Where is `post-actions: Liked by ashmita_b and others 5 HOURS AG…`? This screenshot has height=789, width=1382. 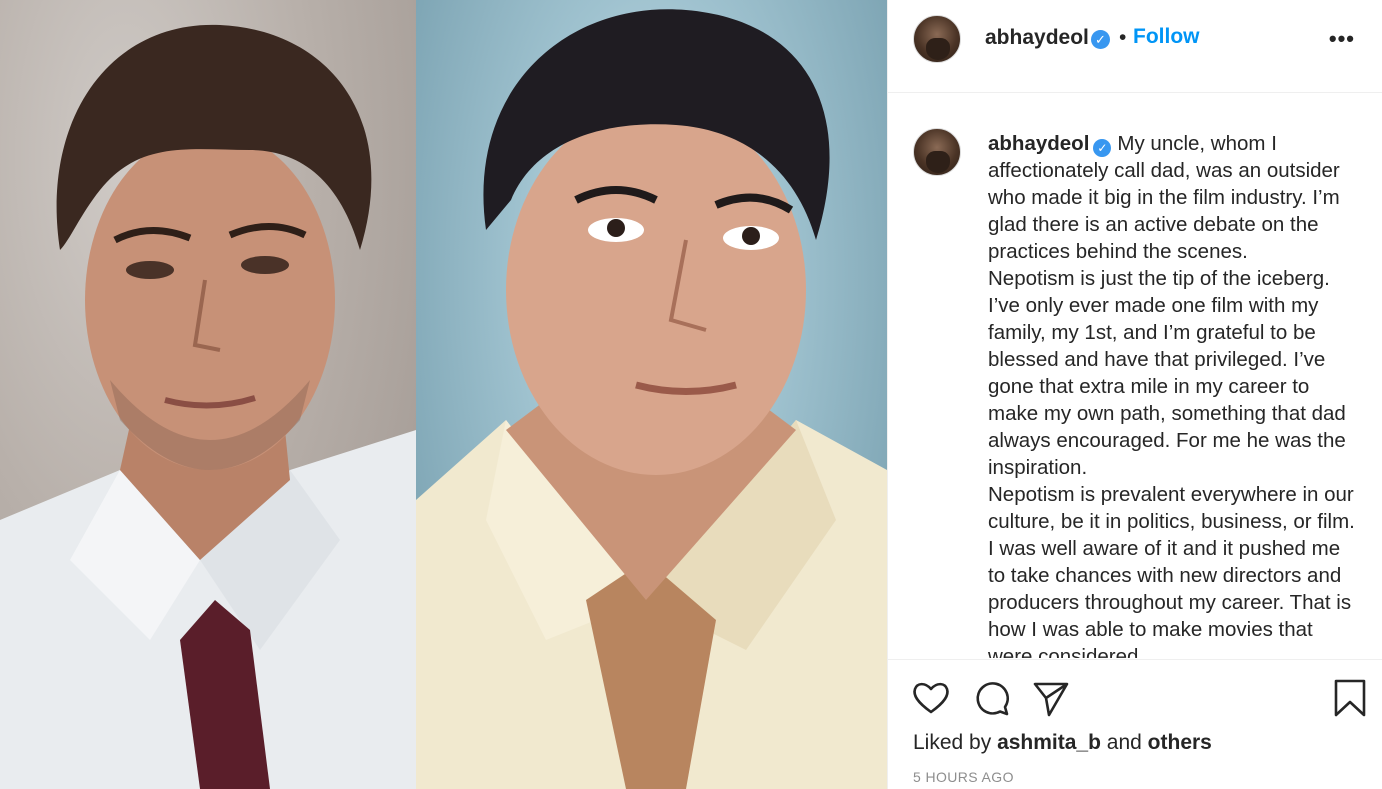
post-actions: Liked by ashmita_b and others 5 HOURS AG… is located at coordinates (1135, 724).